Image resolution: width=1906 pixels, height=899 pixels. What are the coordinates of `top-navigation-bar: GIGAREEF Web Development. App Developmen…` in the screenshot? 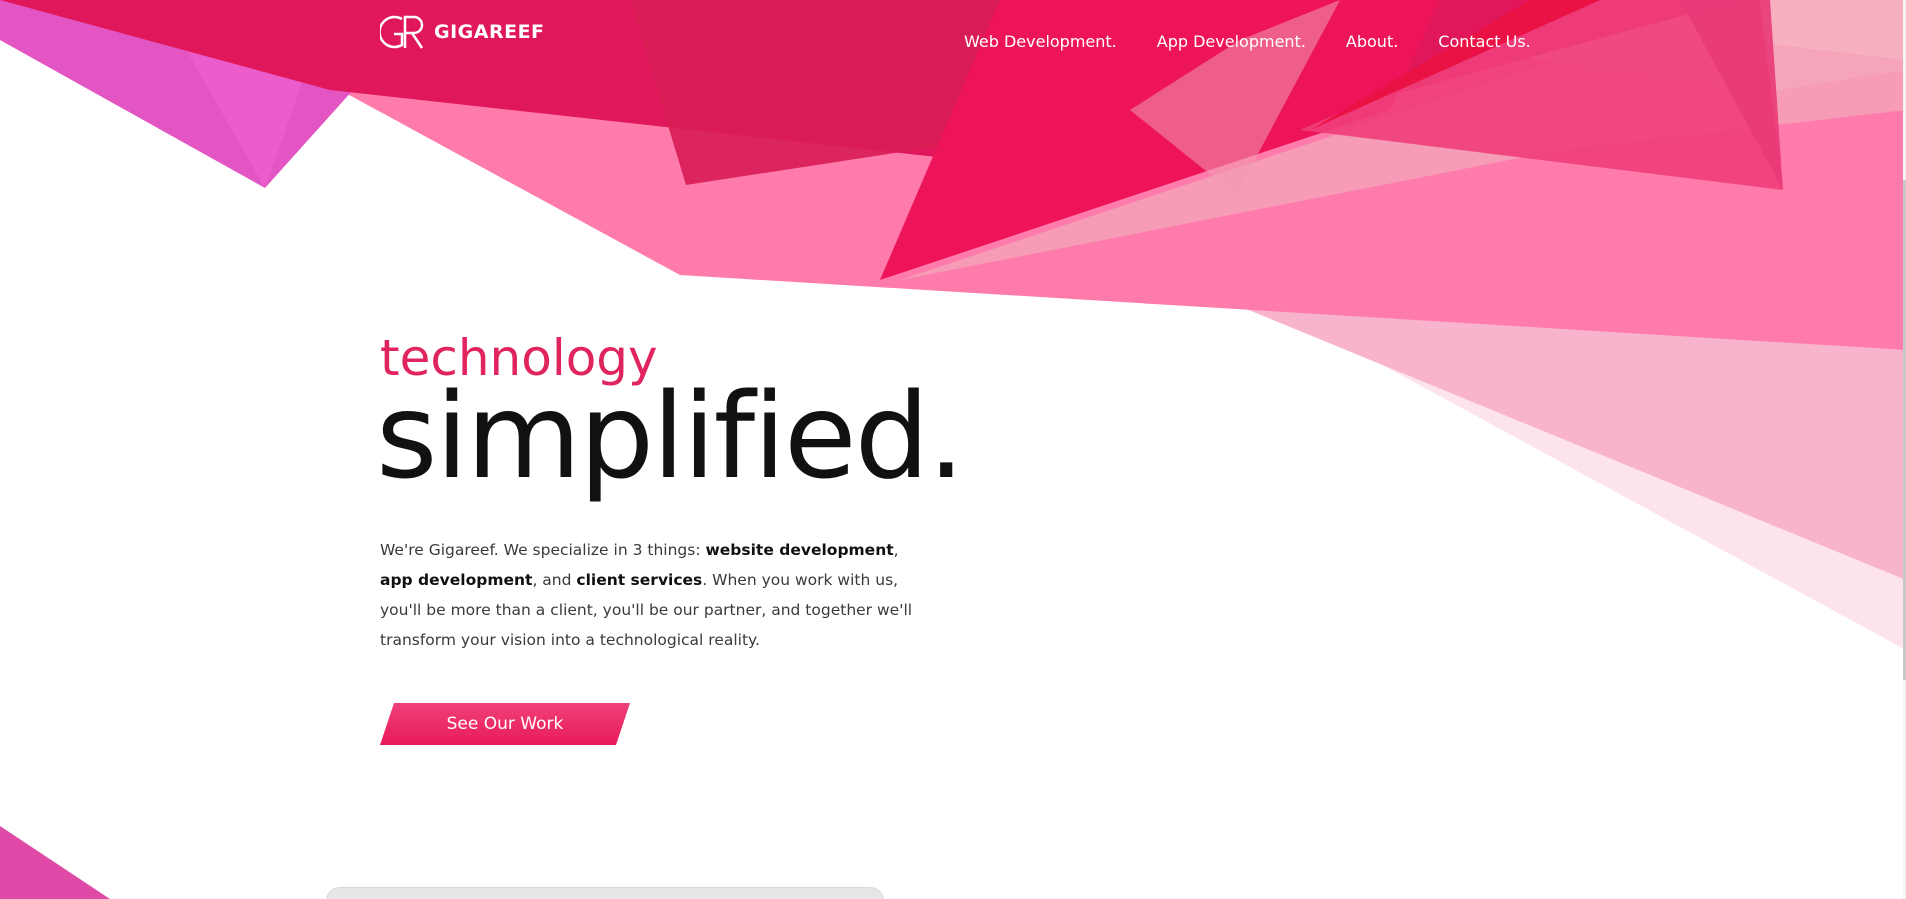 It's located at (953, 40).